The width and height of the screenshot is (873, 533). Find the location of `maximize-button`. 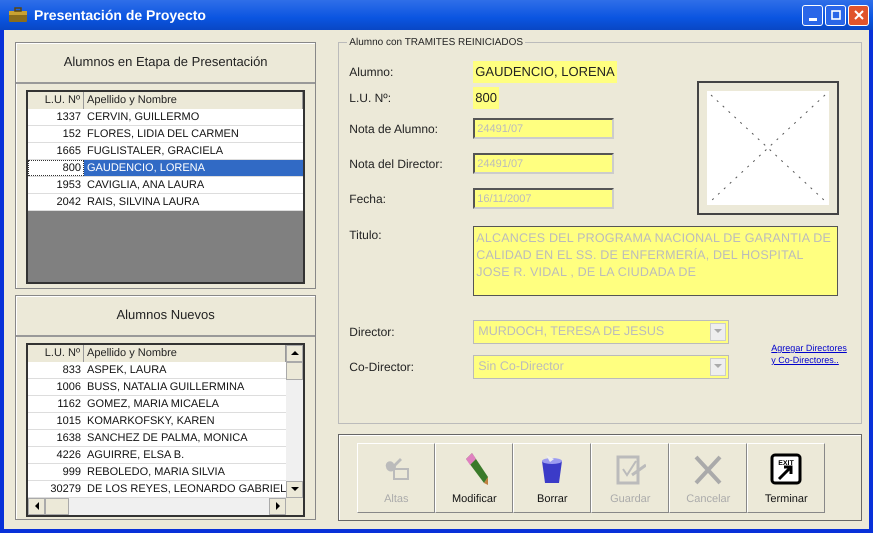

maximize-button is located at coordinates (835, 15).